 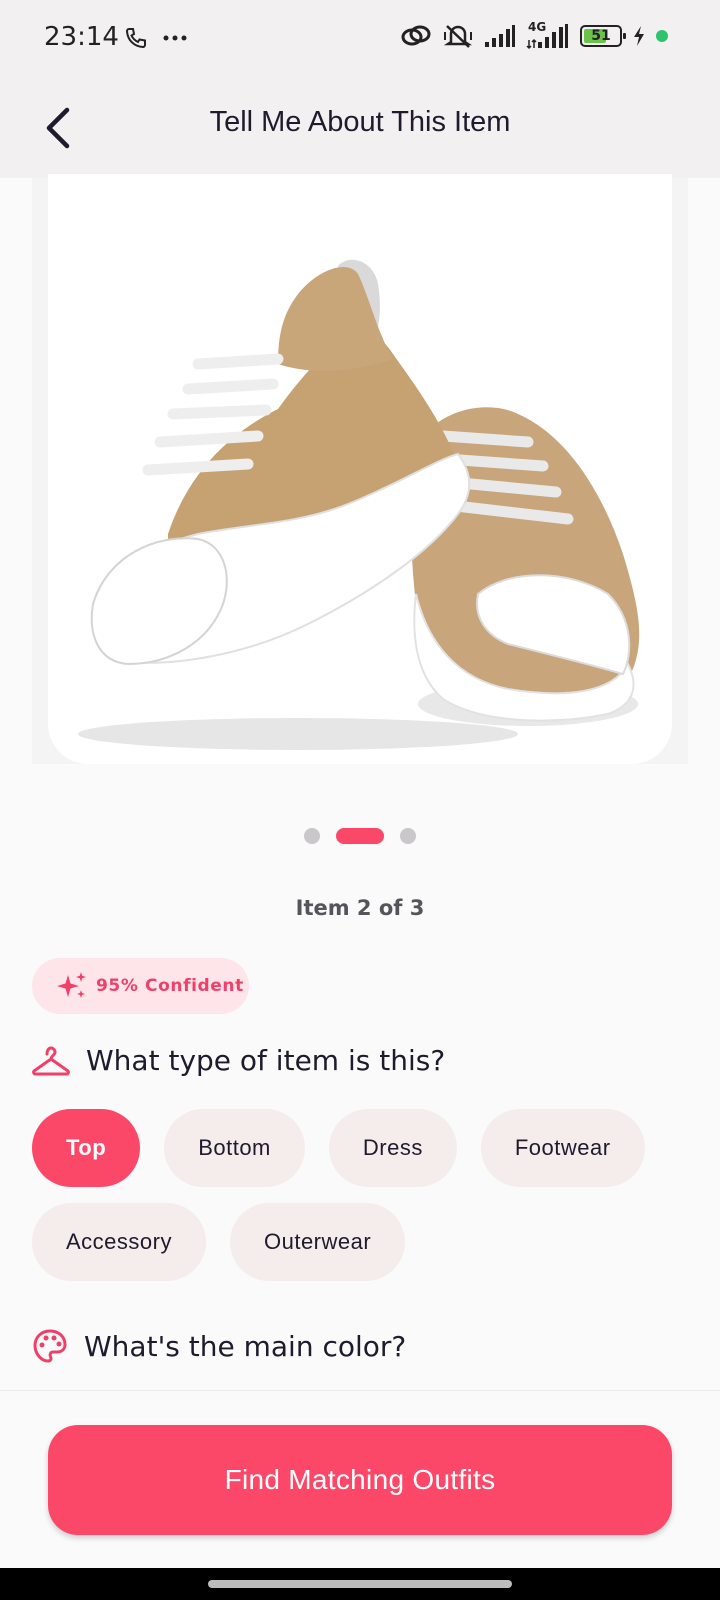 What do you see at coordinates (170, 986) in the screenshot?
I see `confidence-label: 95% Confident` at bounding box center [170, 986].